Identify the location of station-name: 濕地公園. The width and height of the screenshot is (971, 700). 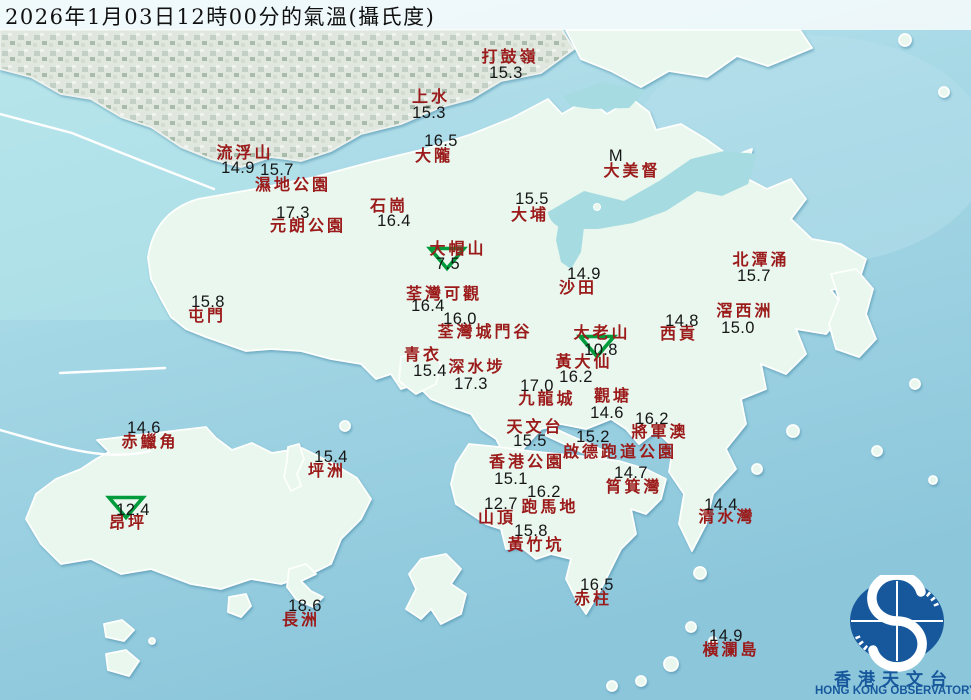
(293, 184).